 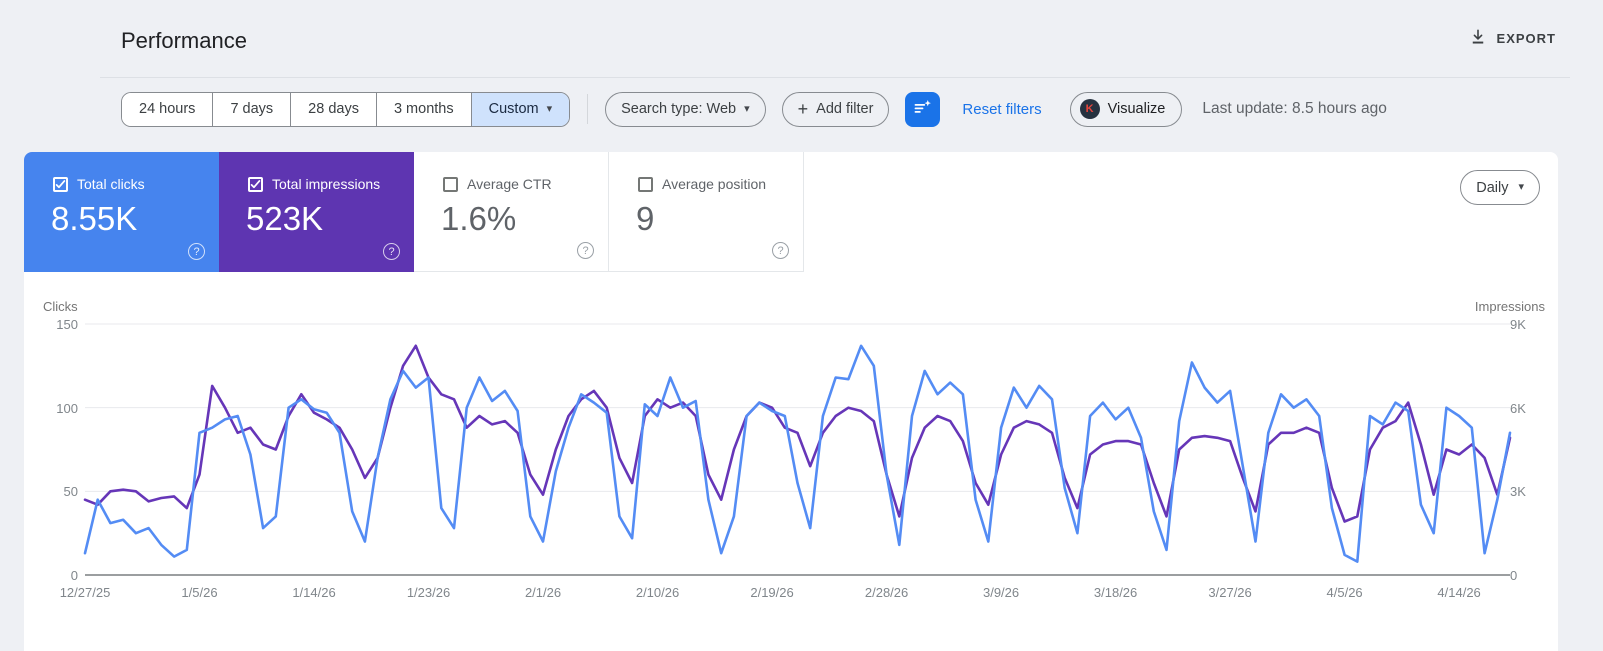 What do you see at coordinates (835, 77) in the screenshot?
I see `header-divider` at bounding box center [835, 77].